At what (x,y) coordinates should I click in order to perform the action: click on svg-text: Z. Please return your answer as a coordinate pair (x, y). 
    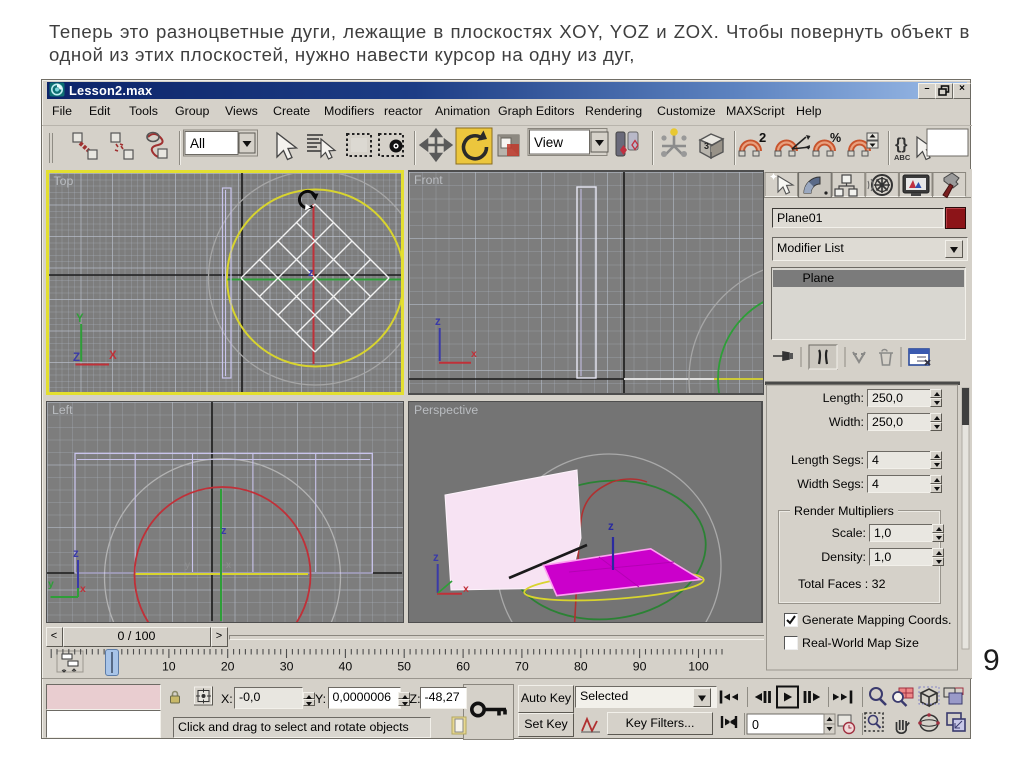
    Looking at the image, I should click on (76, 358).